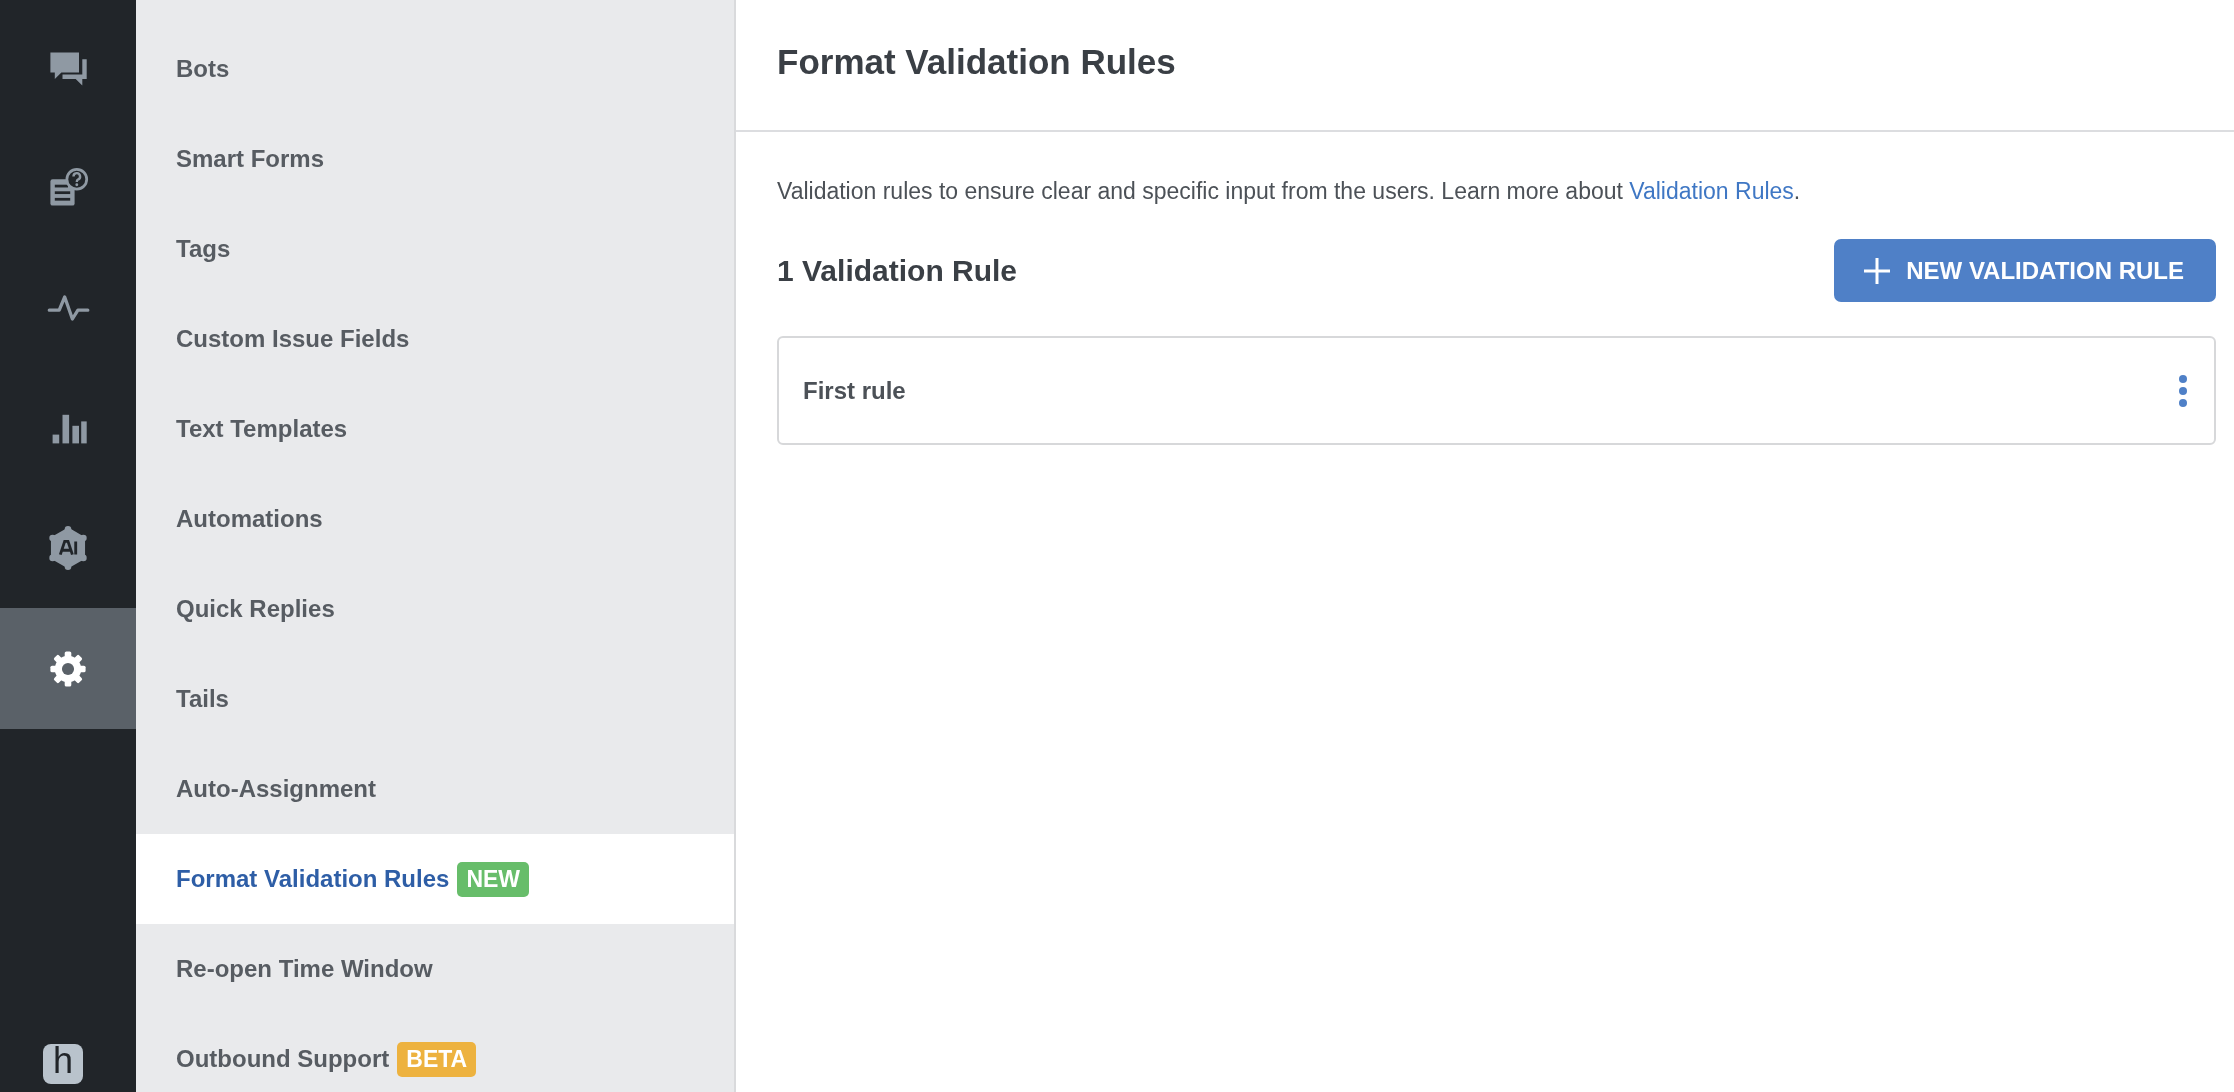  I want to click on nav-button, so click(68, 668).